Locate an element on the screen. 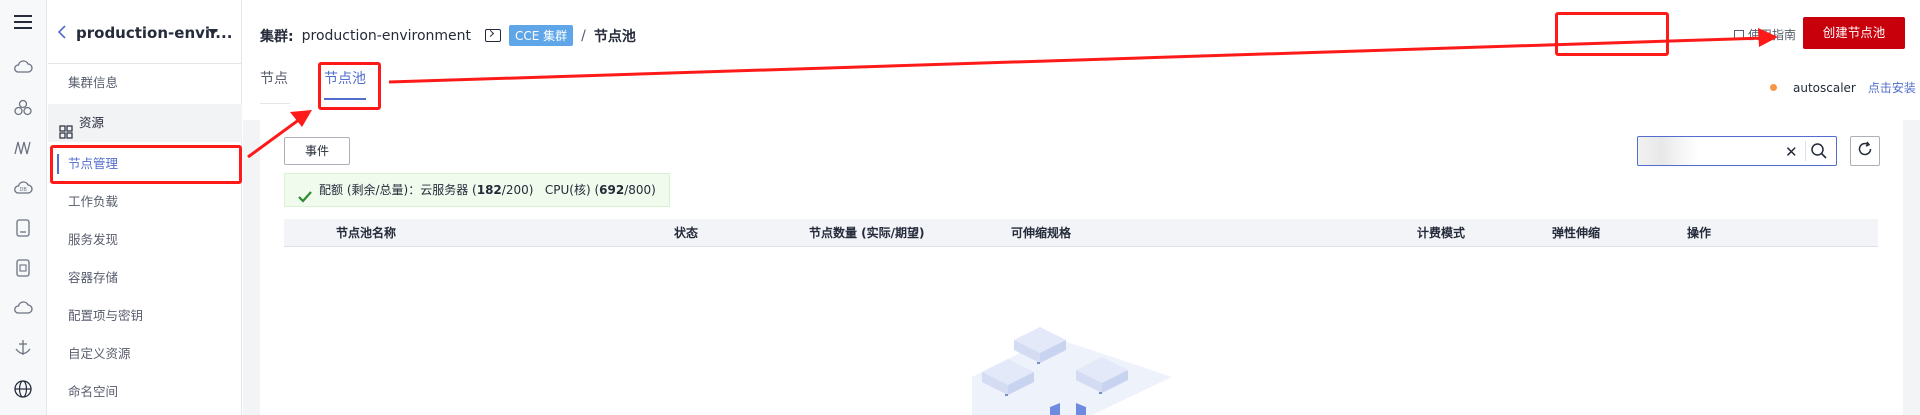  breadcrumb-cluster: production-environment is located at coordinates (386, 35).